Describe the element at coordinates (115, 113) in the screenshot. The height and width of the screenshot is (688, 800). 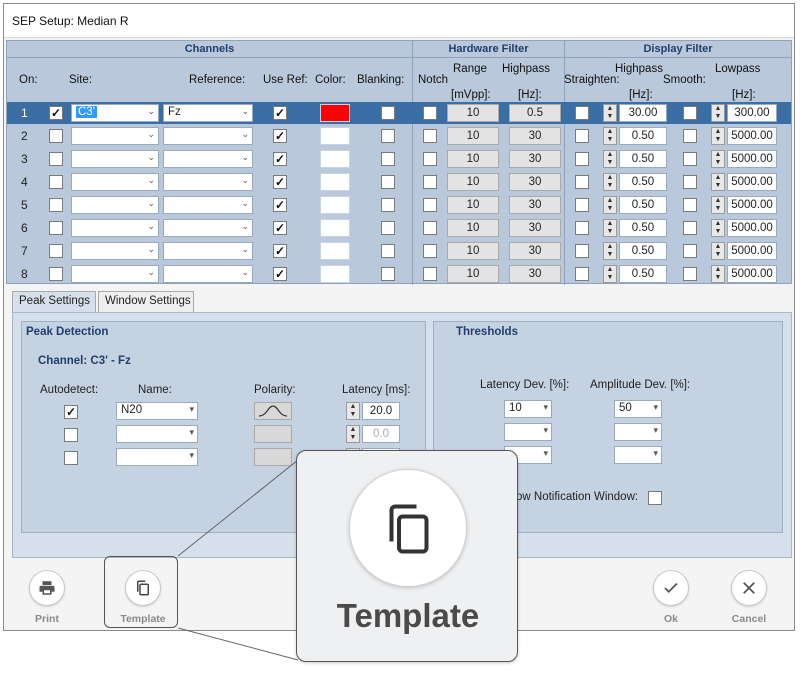
I see `site-select: C3' ⌄` at that location.